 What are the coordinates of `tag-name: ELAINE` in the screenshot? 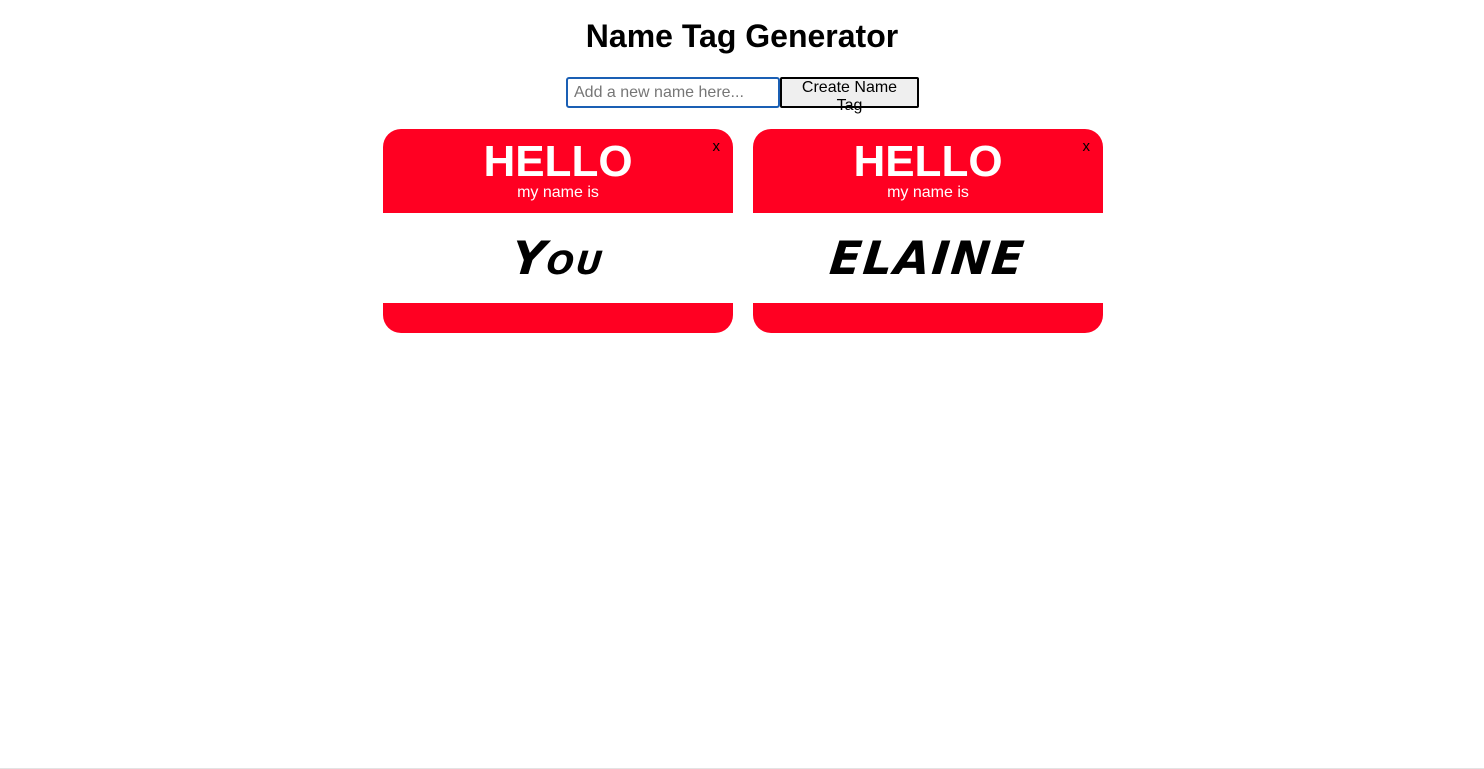 It's located at (928, 258).